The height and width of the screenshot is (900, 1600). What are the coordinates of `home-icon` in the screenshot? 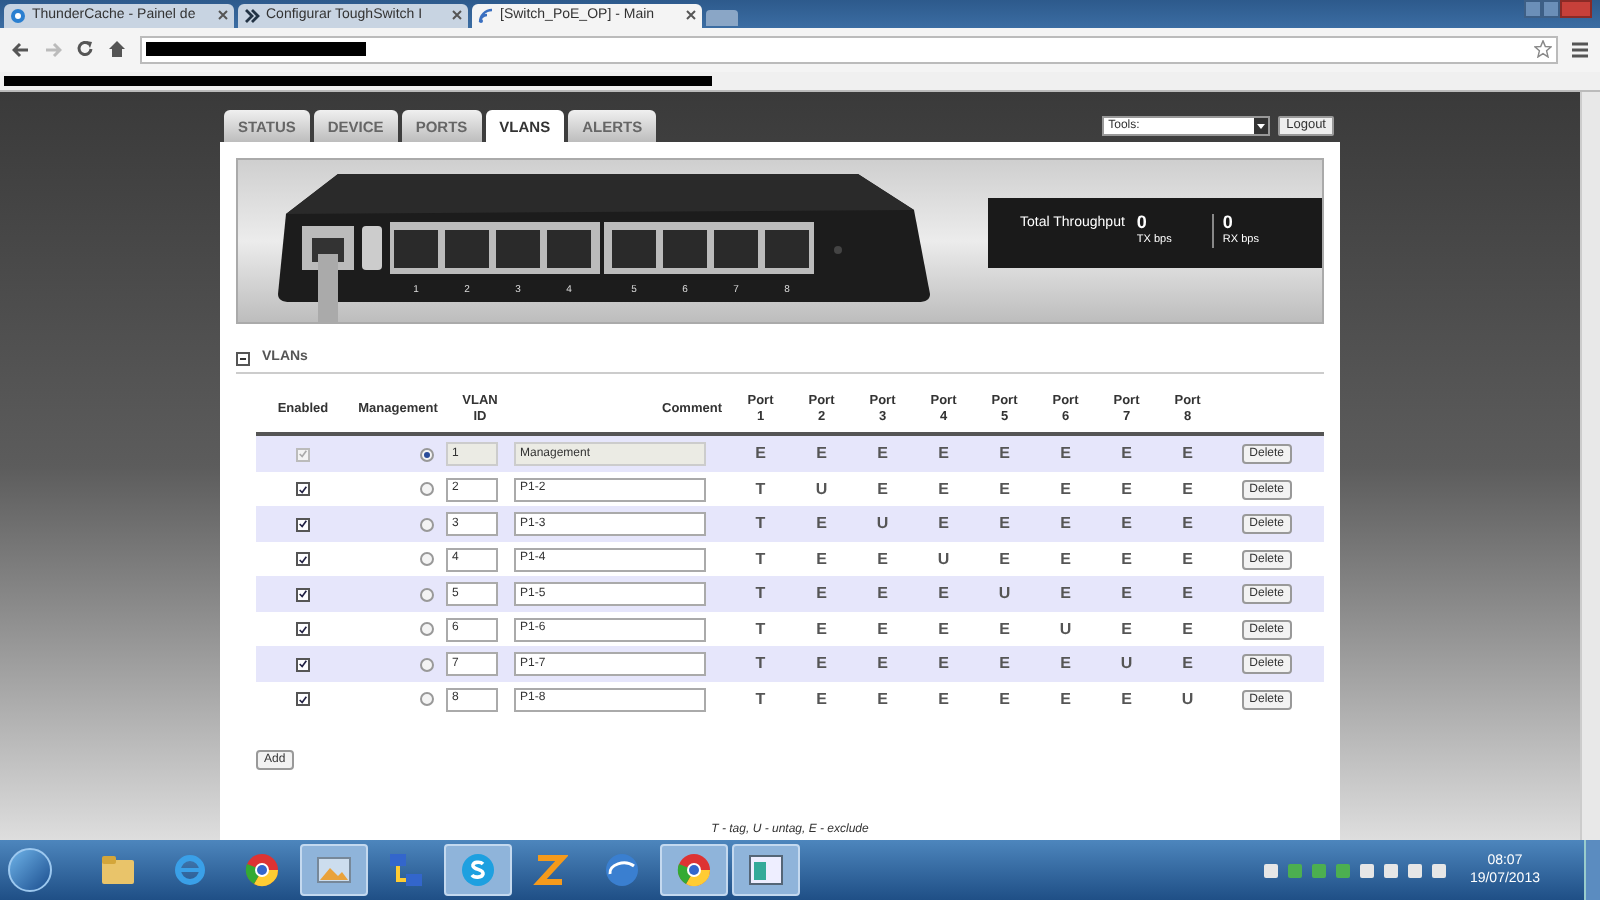 It's located at (117, 49).